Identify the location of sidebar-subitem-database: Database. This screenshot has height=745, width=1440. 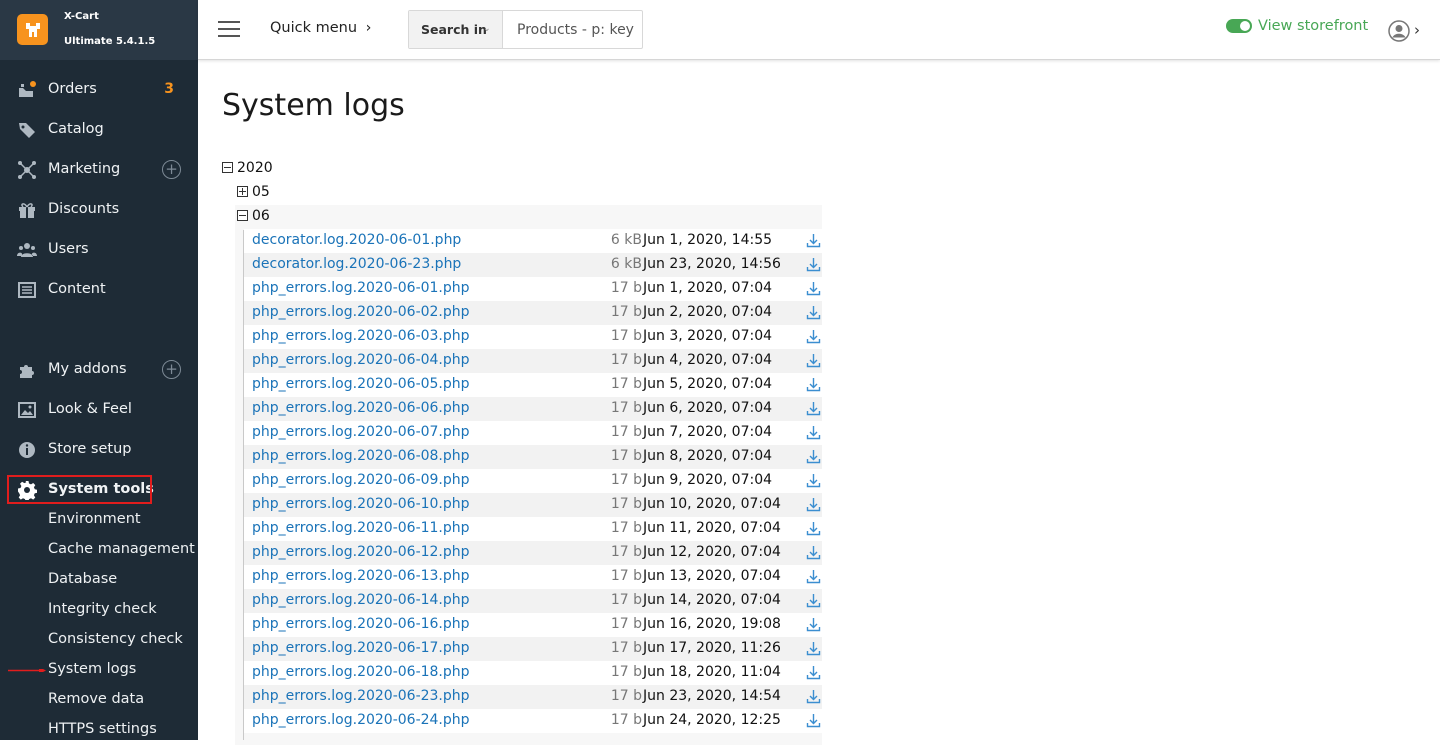
(82, 579).